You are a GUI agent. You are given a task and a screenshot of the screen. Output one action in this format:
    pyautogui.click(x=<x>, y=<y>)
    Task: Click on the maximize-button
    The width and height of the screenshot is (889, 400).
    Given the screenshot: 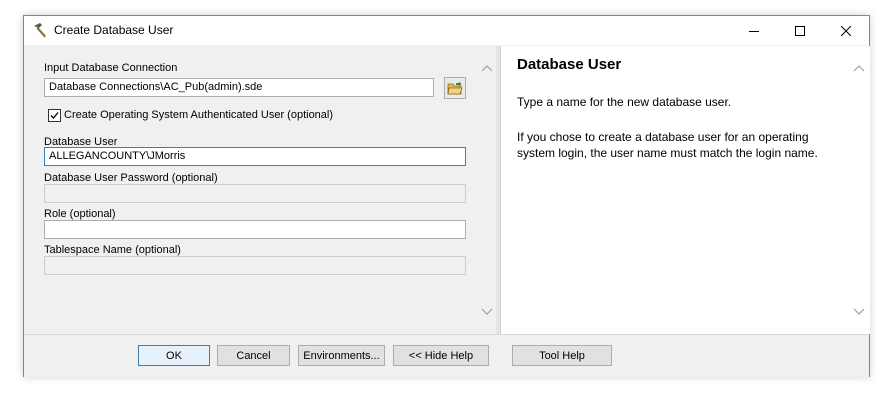 What is the action you would take?
    pyautogui.click(x=800, y=30)
    